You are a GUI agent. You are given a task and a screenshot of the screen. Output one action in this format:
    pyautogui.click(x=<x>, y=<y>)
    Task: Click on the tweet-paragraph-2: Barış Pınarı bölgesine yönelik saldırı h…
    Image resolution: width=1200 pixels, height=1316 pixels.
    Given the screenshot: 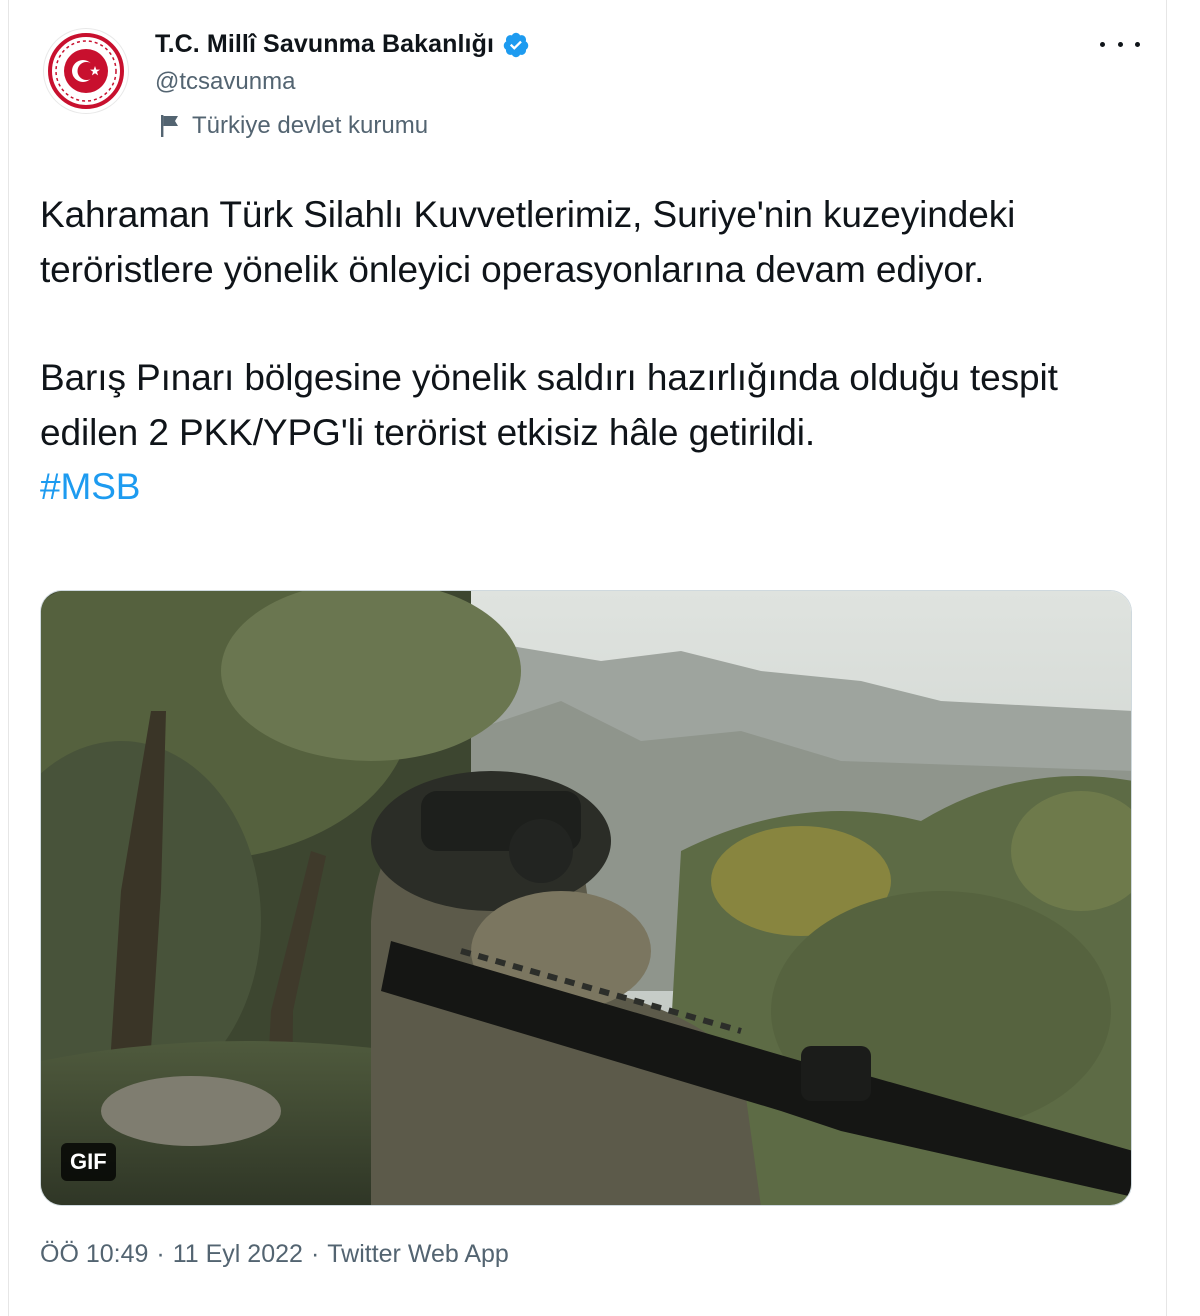 What is the action you would take?
    pyautogui.click(x=549, y=405)
    